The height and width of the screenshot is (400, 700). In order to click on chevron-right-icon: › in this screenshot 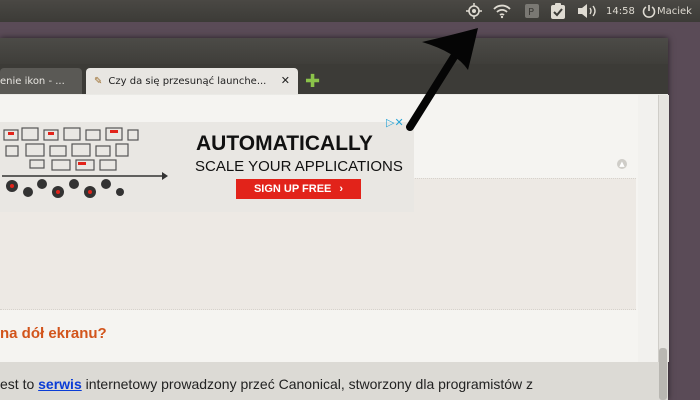, I will do `click(341, 189)`.